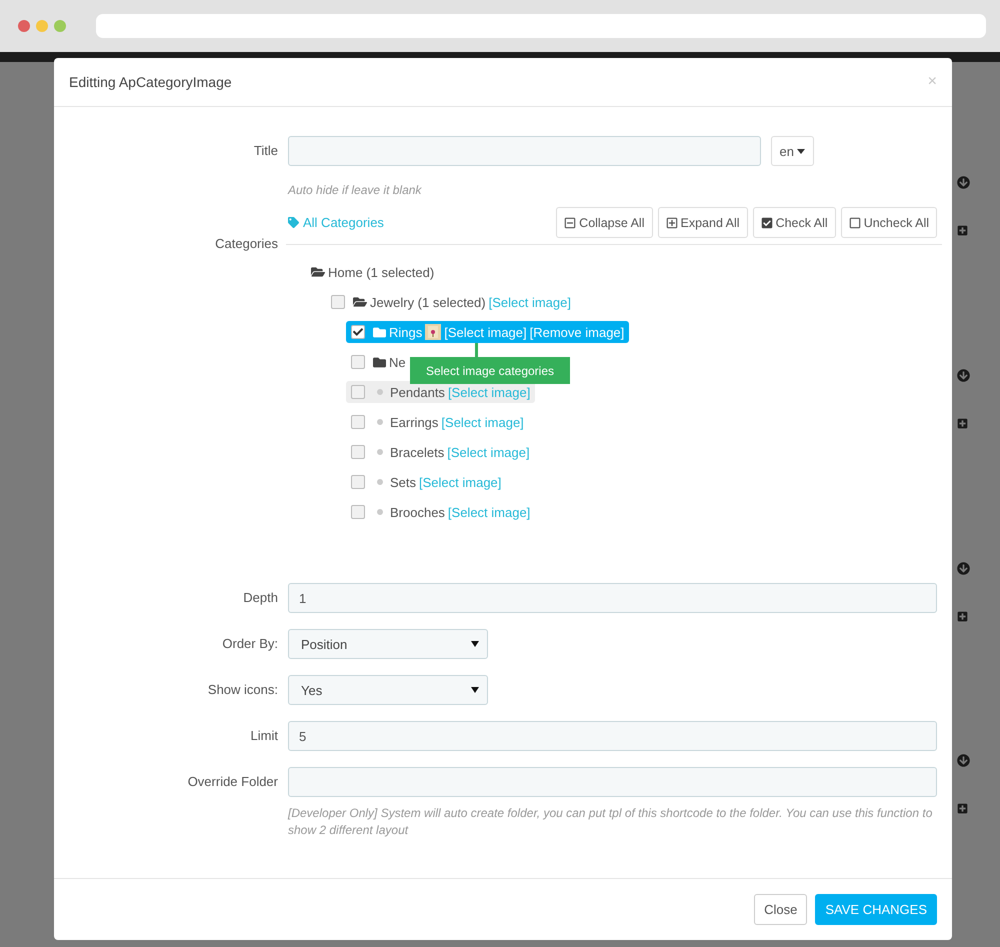  Describe the element at coordinates (570, 222) in the screenshot. I see `collapse-icon` at that location.